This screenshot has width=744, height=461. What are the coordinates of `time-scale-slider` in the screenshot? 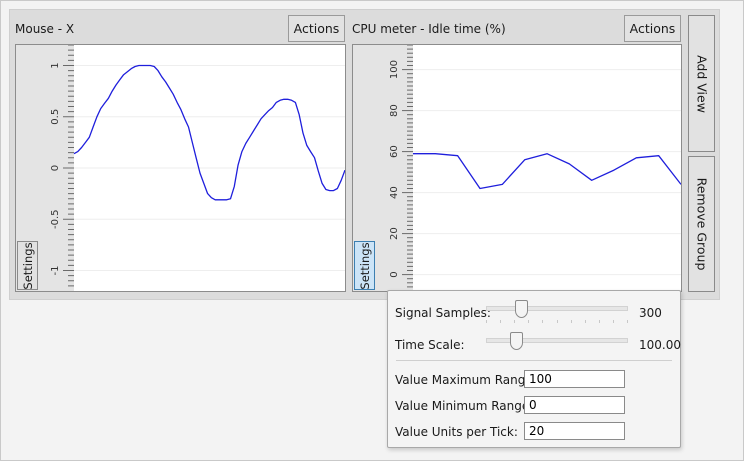 It's located at (557, 342).